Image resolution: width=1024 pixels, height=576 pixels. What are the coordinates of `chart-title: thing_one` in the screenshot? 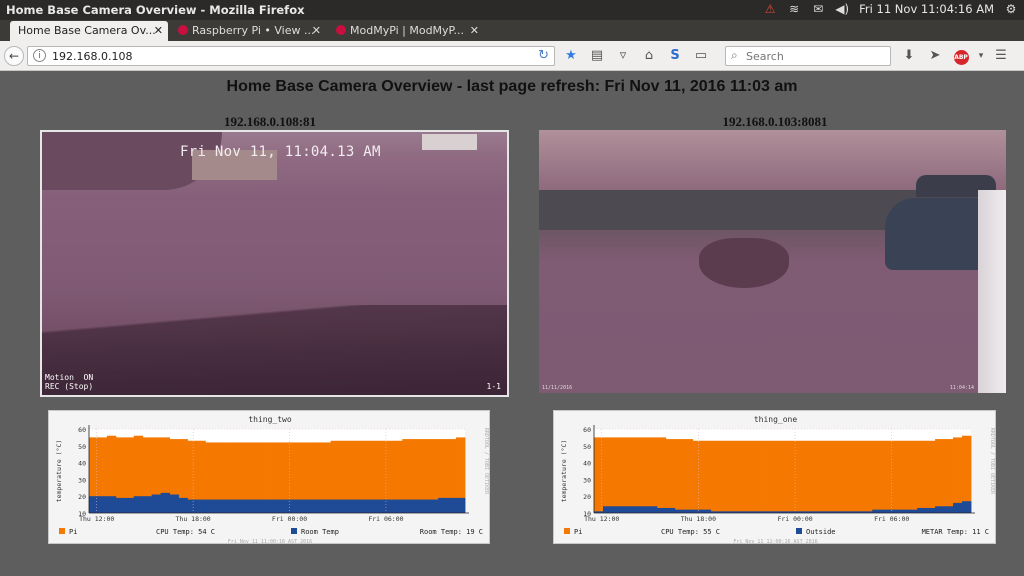 It's located at (776, 419).